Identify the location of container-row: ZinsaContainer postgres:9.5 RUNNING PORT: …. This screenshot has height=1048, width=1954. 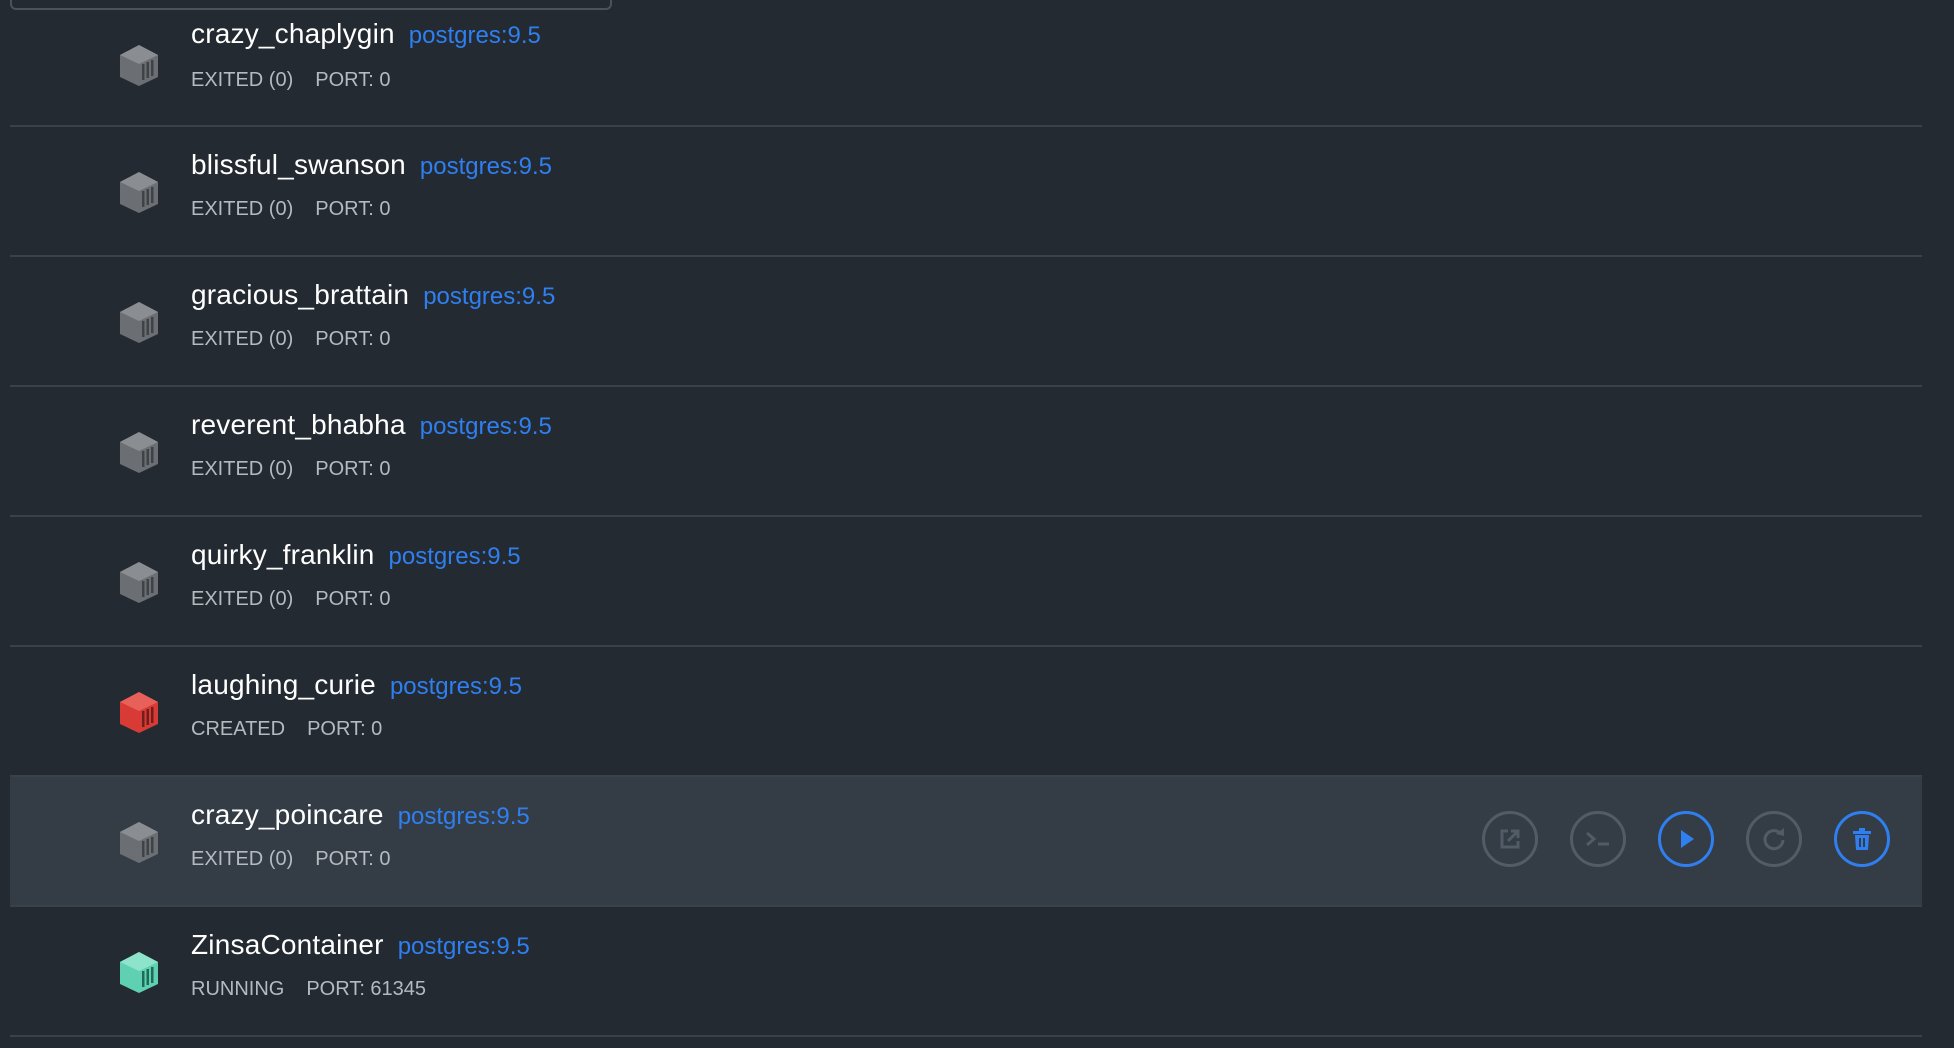
(966, 972).